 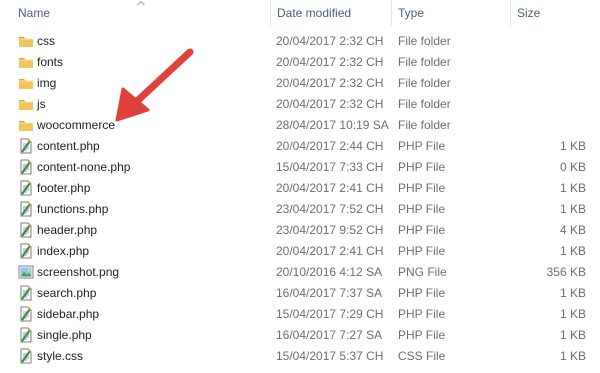 I want to click on file-name: functions.php, so click(x=73, y=209).